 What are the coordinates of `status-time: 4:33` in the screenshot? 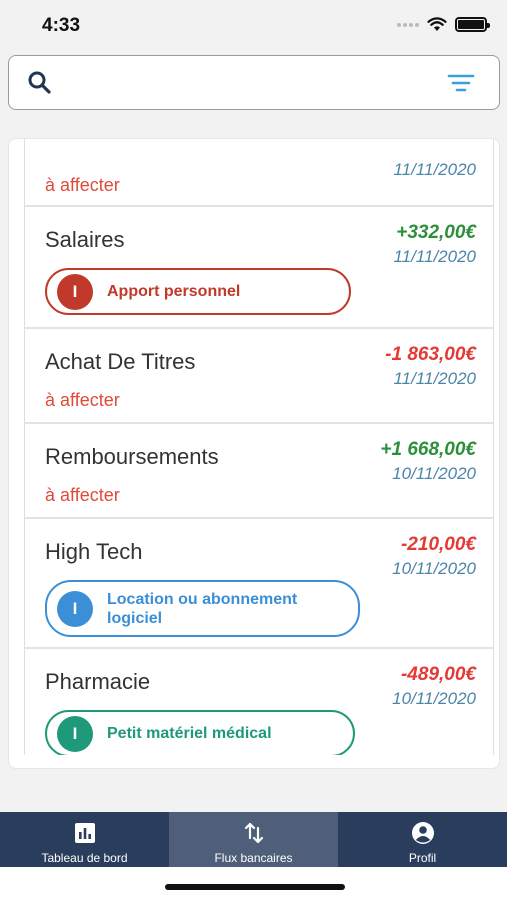 It's located at (61, 25).